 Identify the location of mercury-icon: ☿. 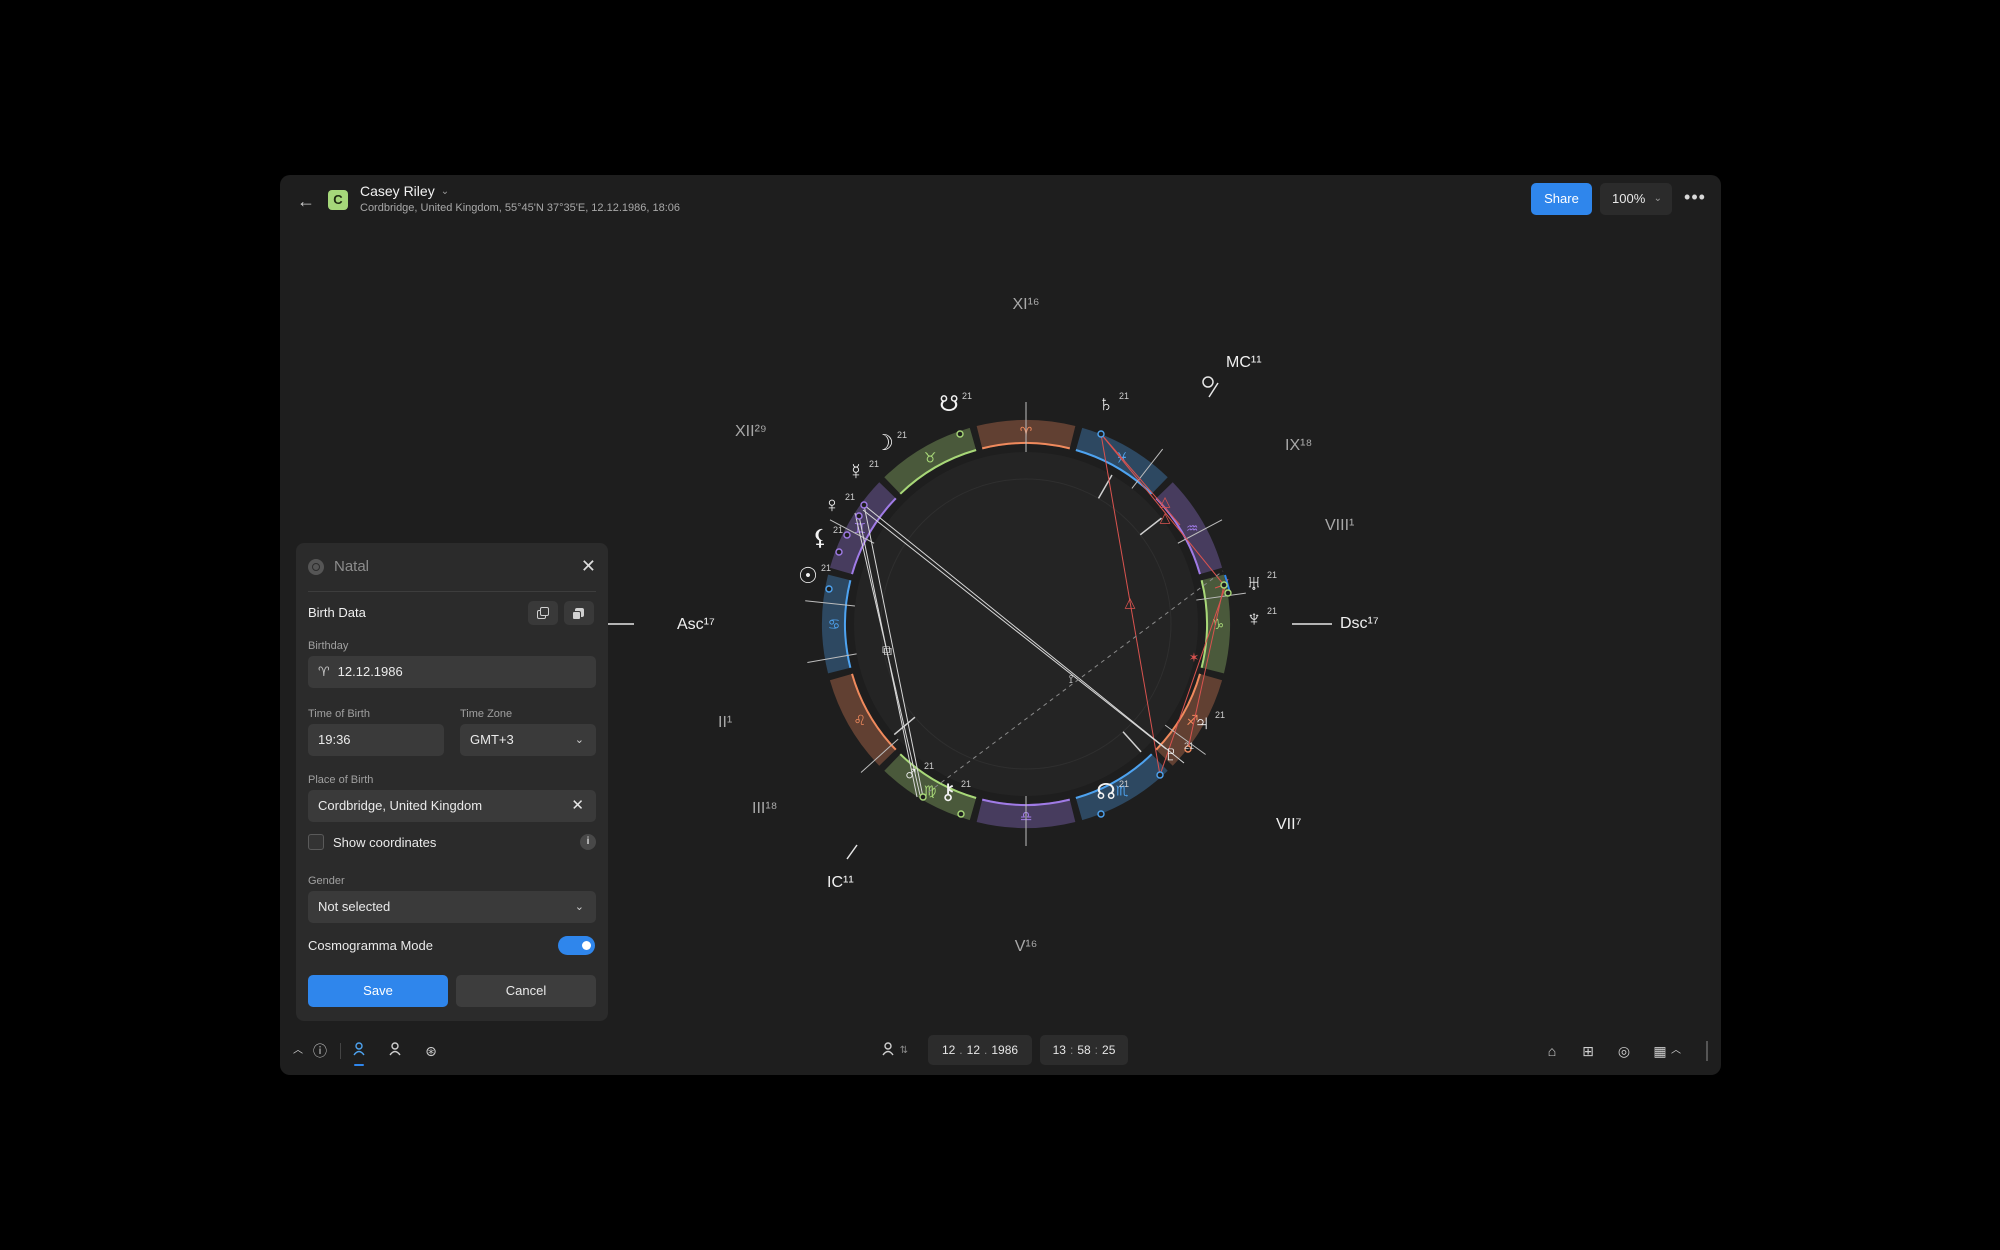
(856, 471).